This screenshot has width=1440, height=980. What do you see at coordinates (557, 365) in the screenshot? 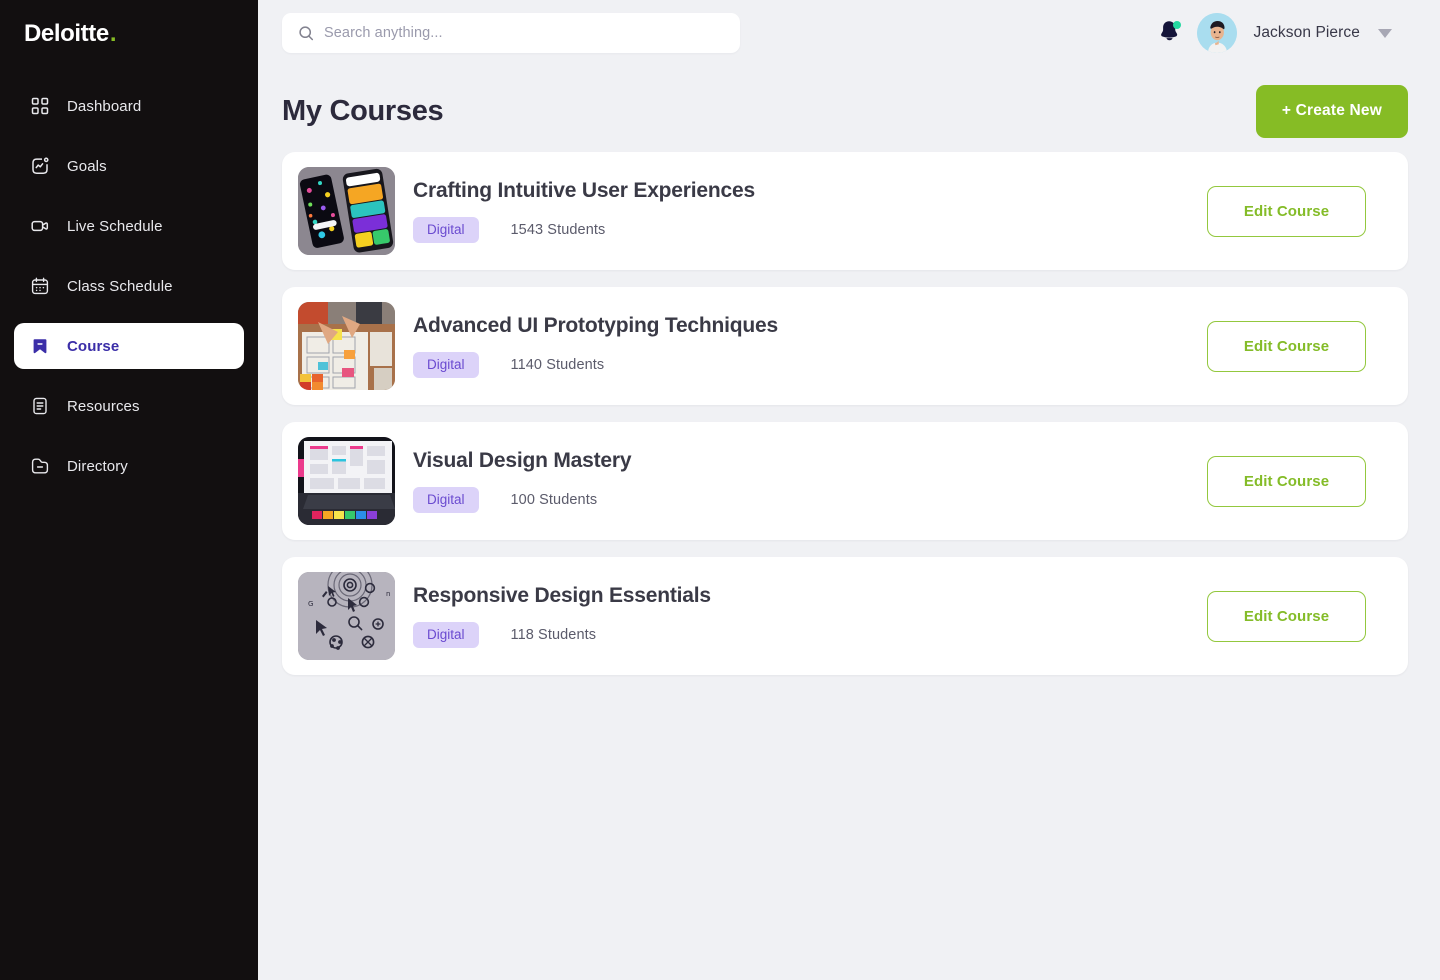
I see `student-count: 1140 Students` at bounding box center [557, 365].